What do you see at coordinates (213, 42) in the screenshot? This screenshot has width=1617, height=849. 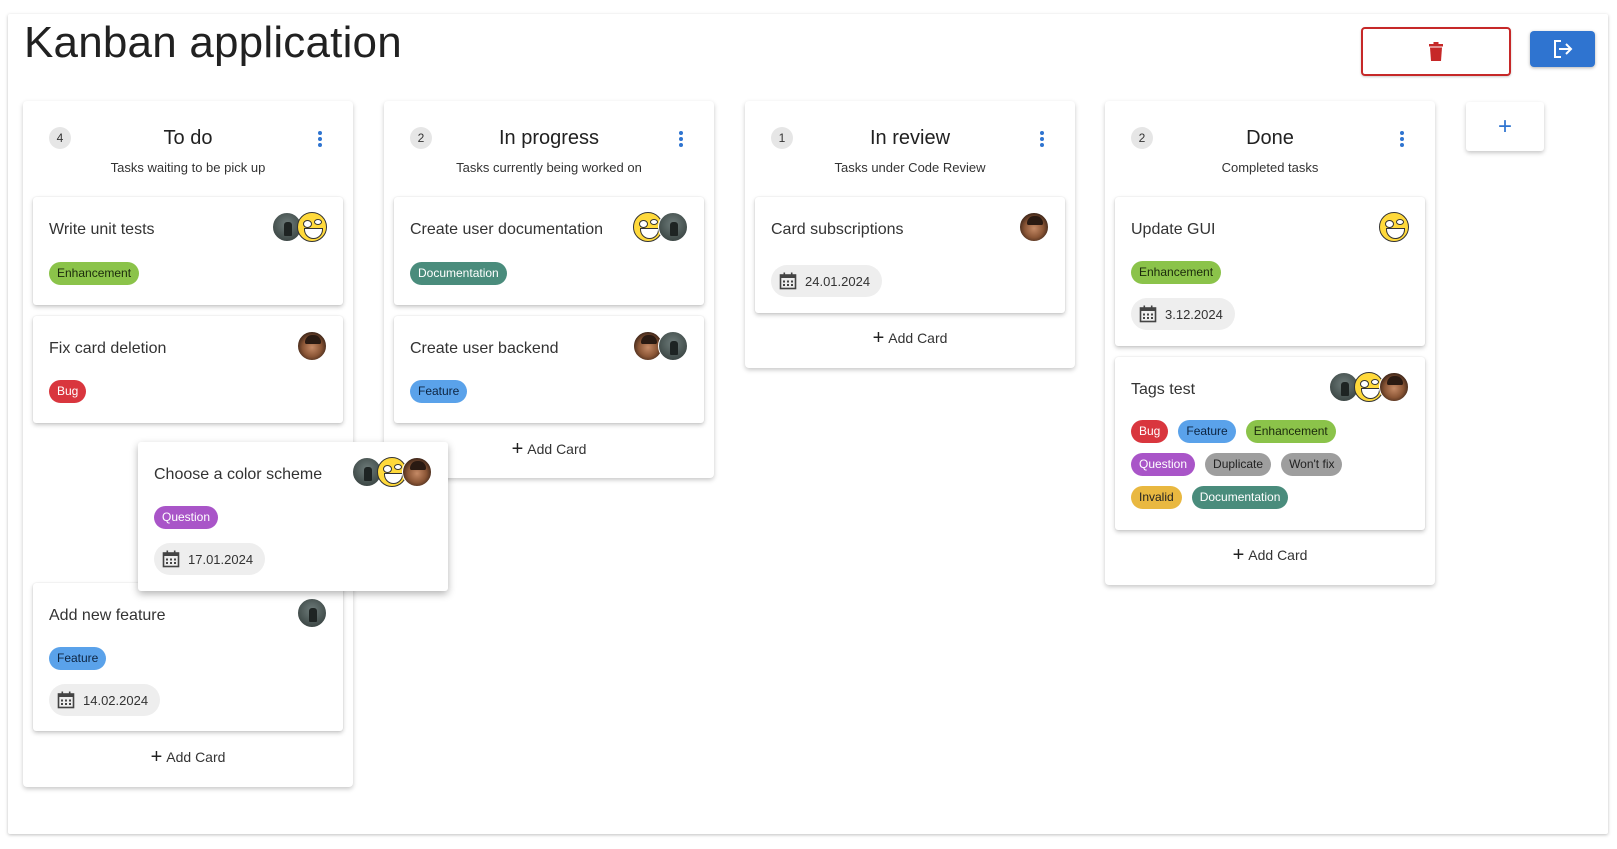 I see `page-title: Kanban application` at bounding box center [213, 42].